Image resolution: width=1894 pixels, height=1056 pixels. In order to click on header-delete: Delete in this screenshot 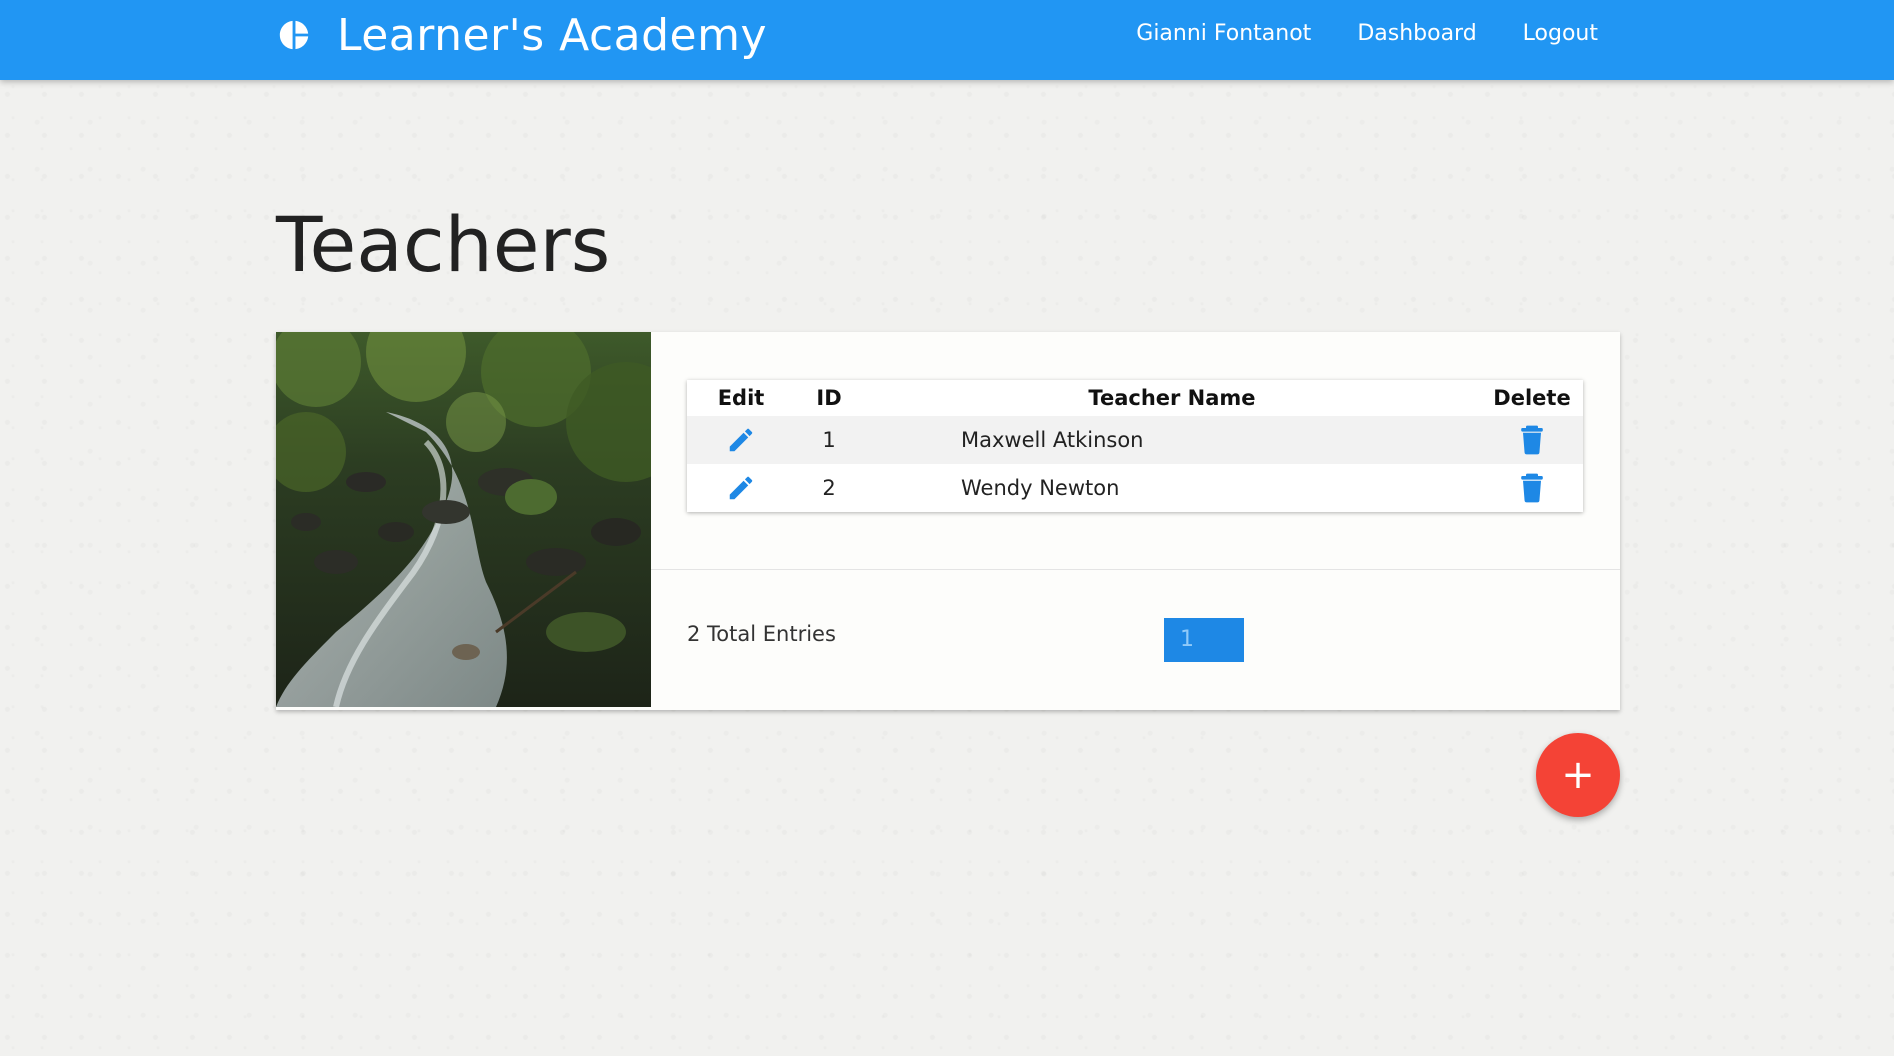, I will do `click(1532, 398)`.